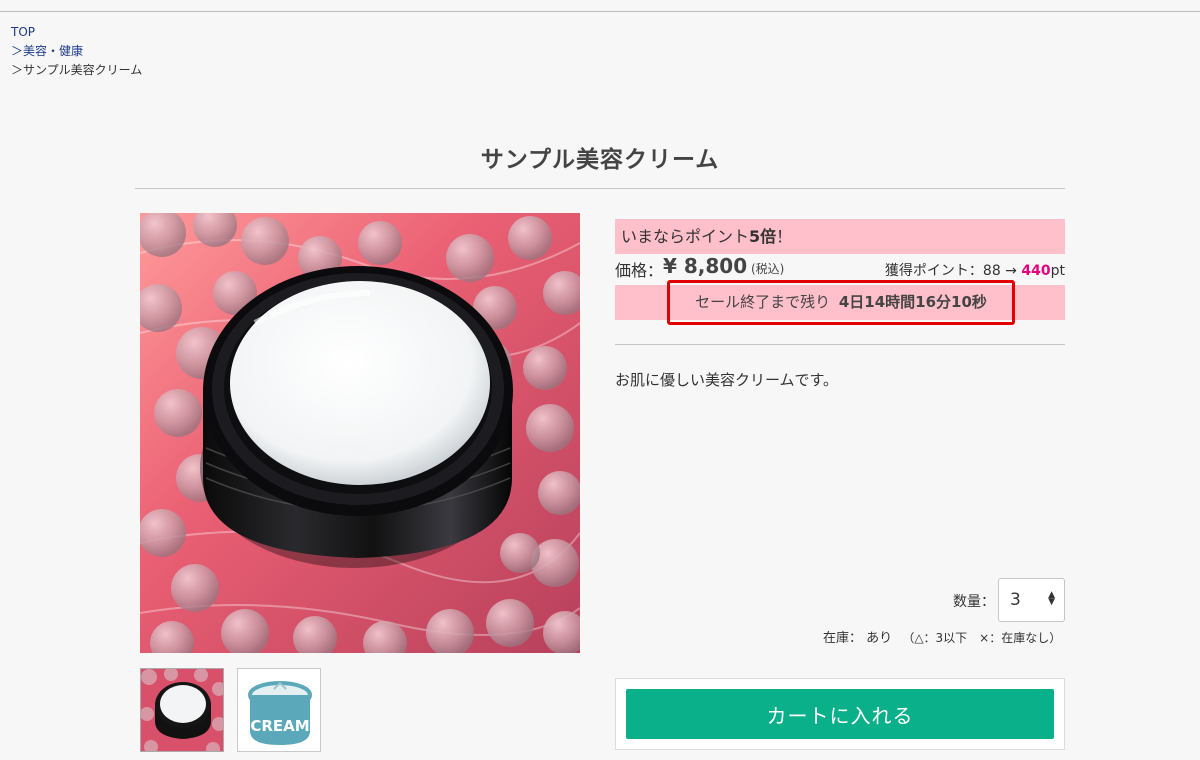  What do you see at coordinates (76, 32) in the screenshot?
I see `breadcrumb-top-link: TOP` at bounding box center [76, 32].